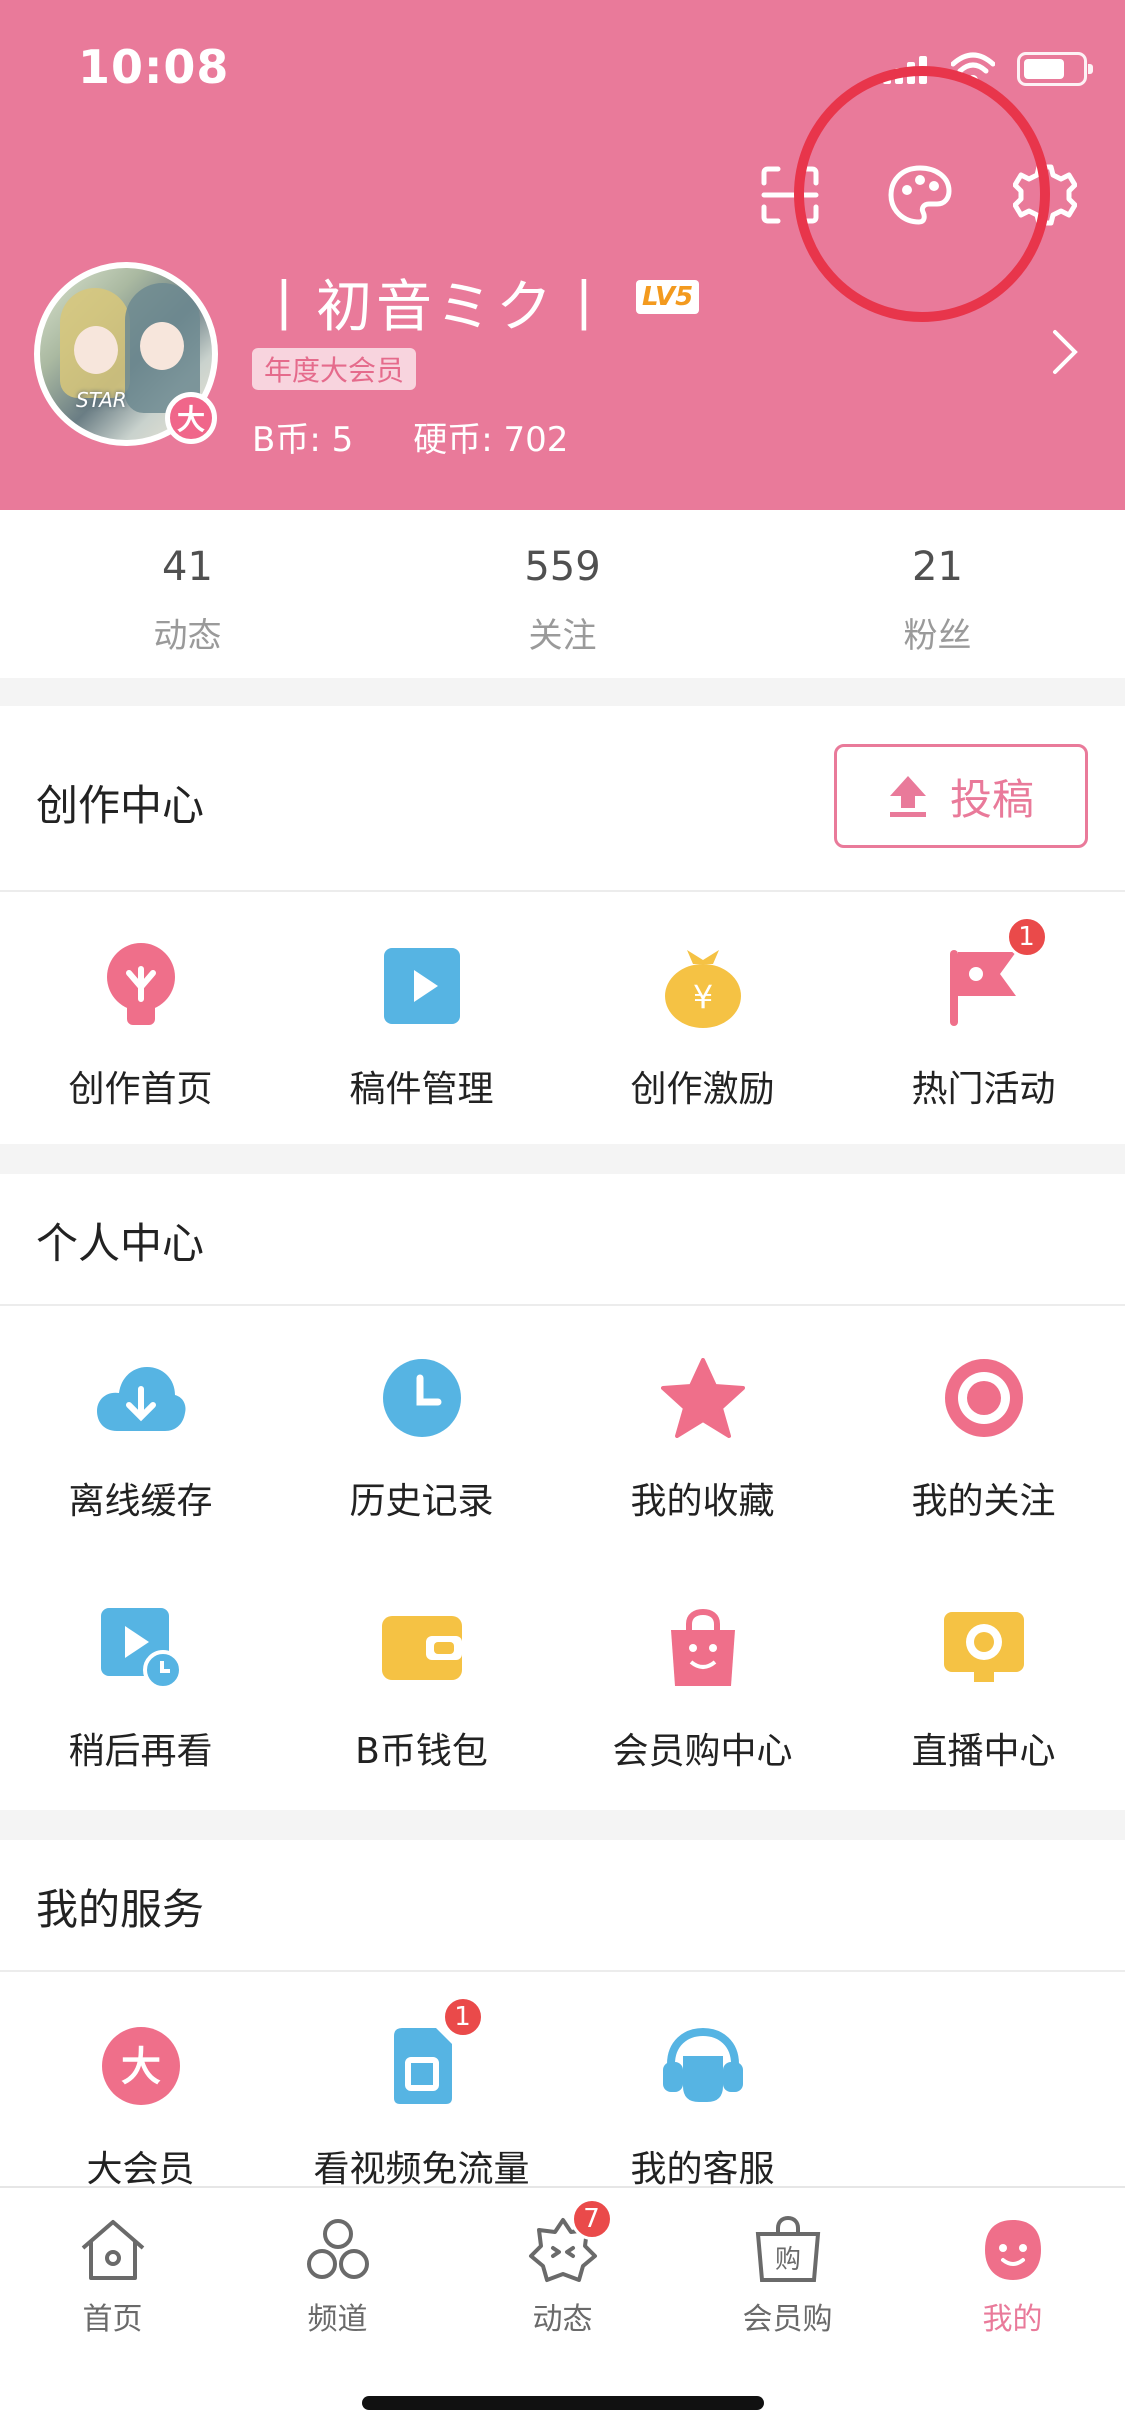 This screenshot has height=2436, width=1125. What do you see at coordinates (1013, 2250) in the screenshot?
I see `mine-icon` at bounding box center [1013, 2250].